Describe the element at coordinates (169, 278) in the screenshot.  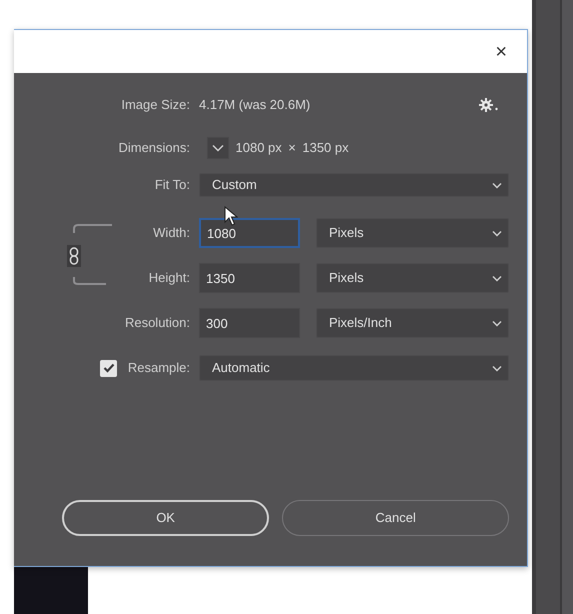
I see `field-label: Height:` at that location.